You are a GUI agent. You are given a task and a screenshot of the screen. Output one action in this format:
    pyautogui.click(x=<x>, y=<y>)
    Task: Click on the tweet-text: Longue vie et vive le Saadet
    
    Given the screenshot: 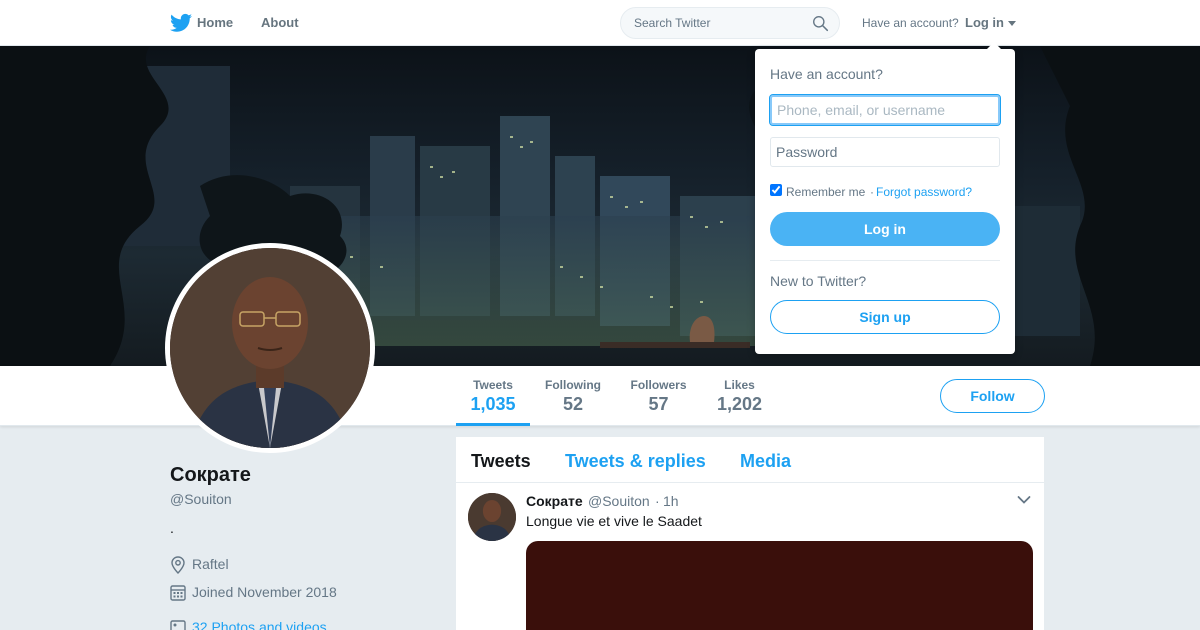 What is the action you would take?
    pyautogui.click(x=614, y=521)
    